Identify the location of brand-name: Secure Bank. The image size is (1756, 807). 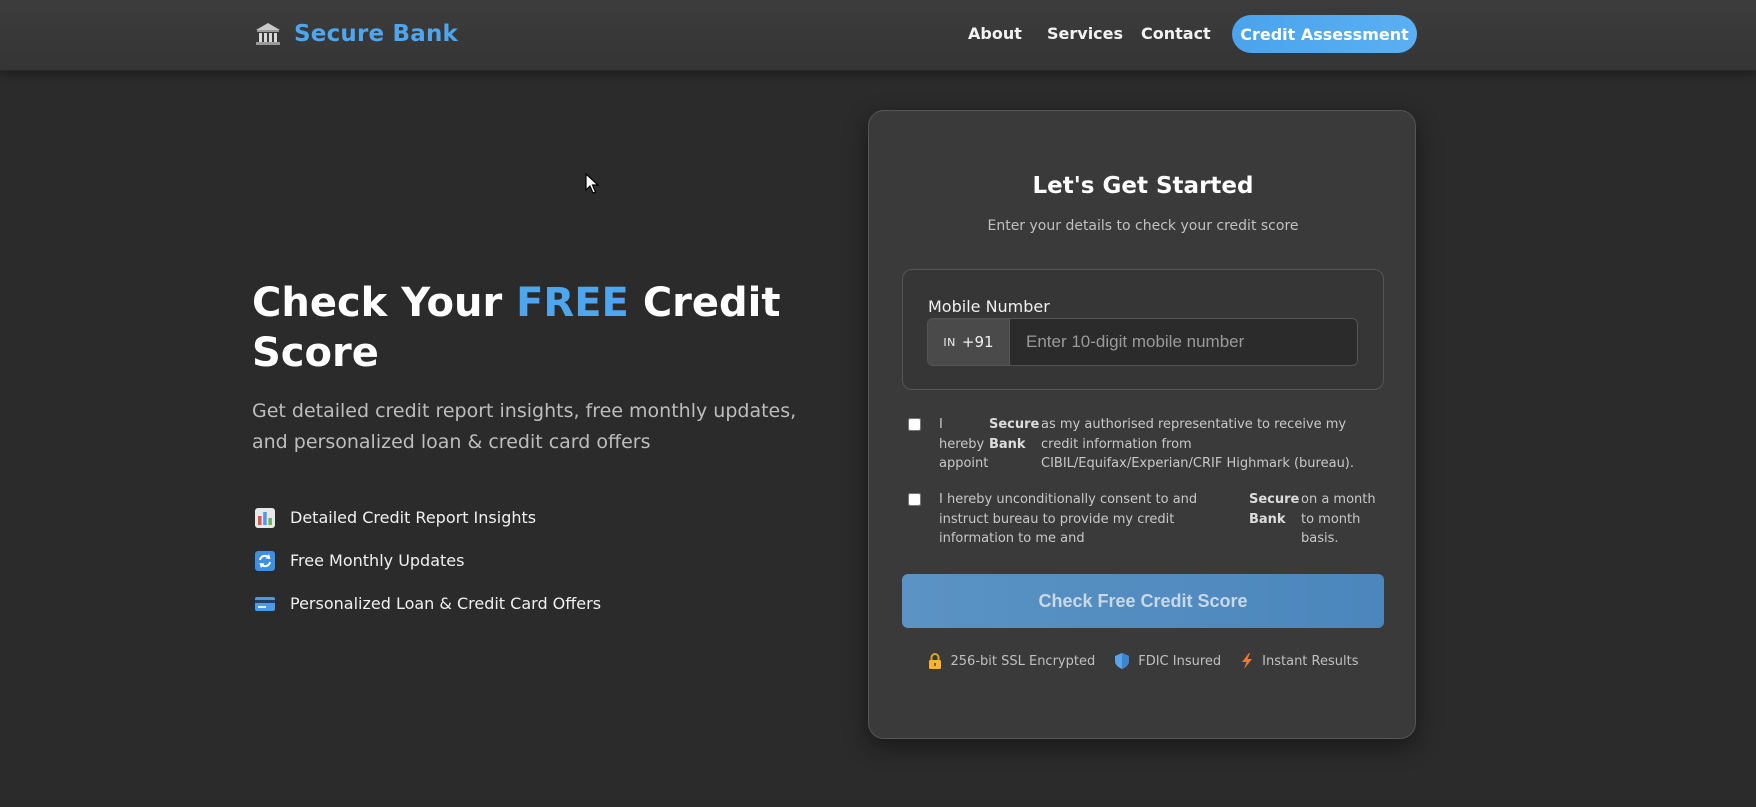
(376, 34).